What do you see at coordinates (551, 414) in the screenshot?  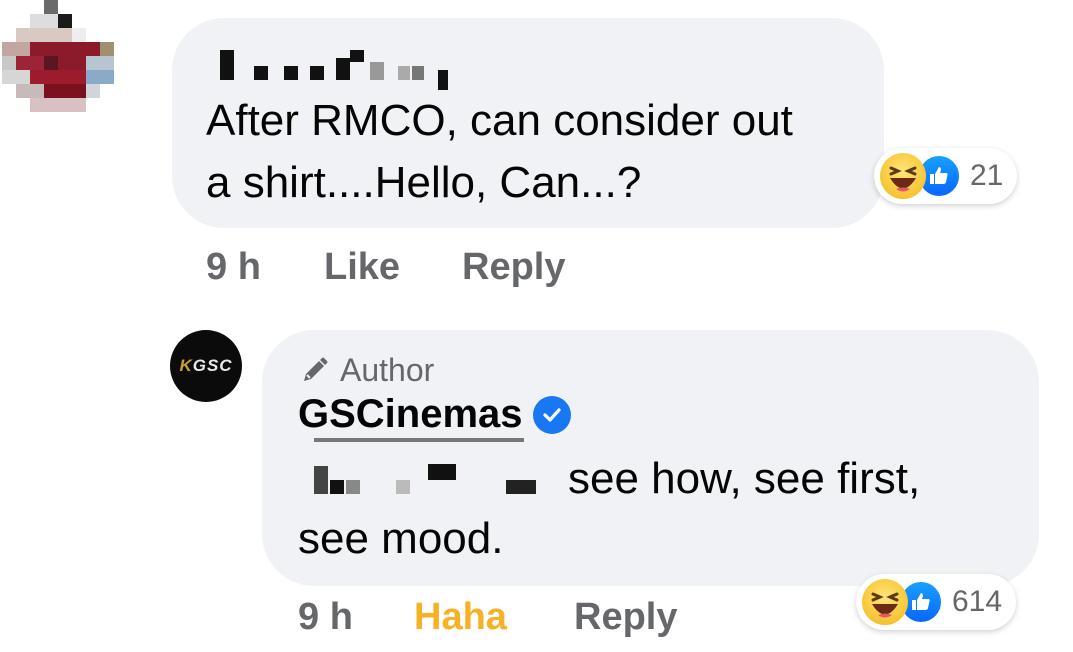 I see `verified-badge-icon` at bounding box center [551, 414].